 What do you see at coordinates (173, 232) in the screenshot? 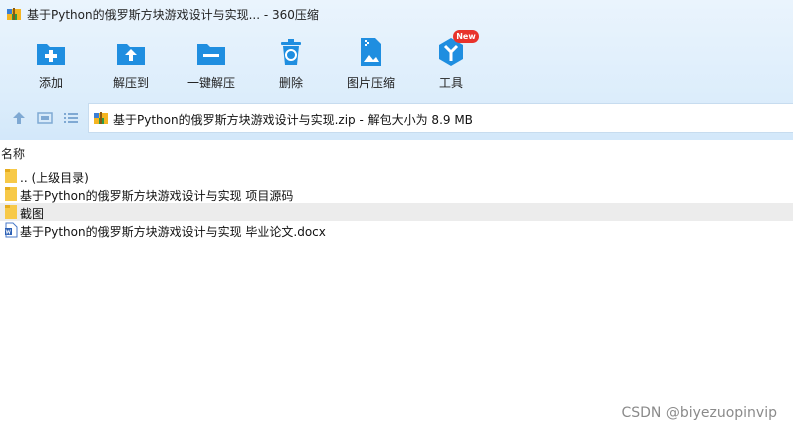
I see `file-name: 基于Python的俄罗斯方块游戏设计与实现 毕业论文.docx` at bounding box center [173, 232].